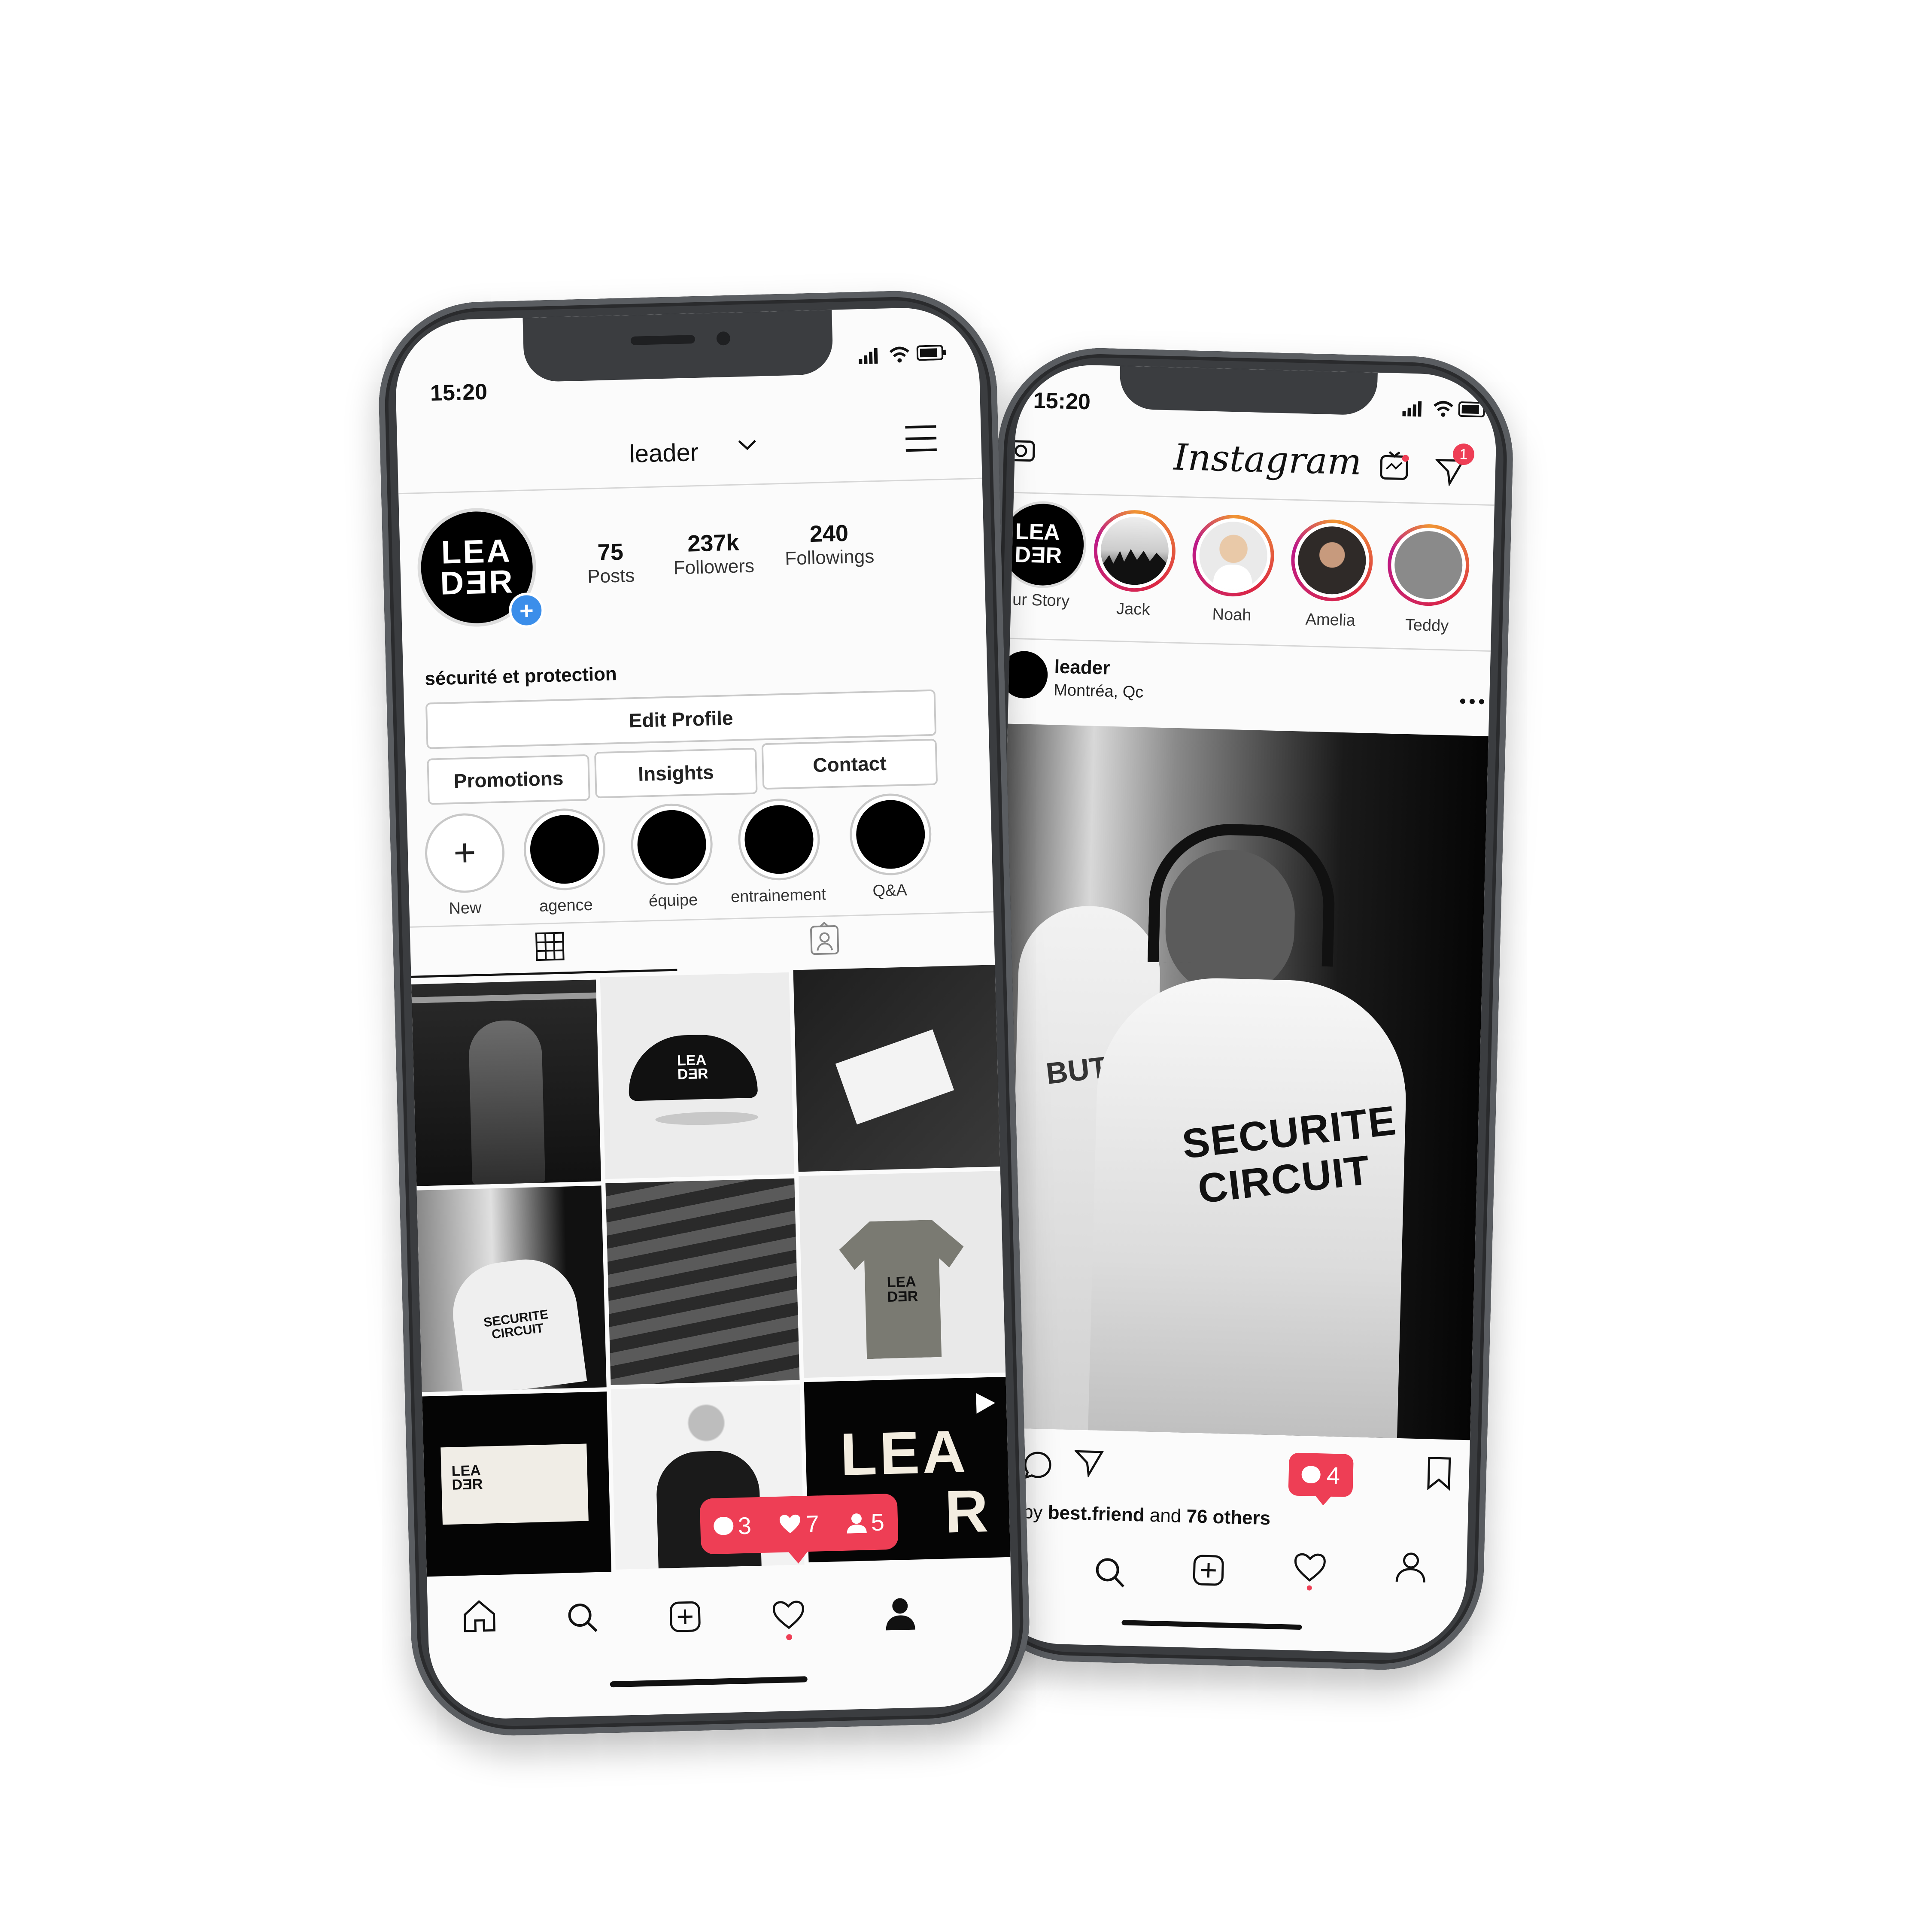  Describe the element at coordinates (1439, 1475) in the screenshot. I see `bookmark-icon` at that location.